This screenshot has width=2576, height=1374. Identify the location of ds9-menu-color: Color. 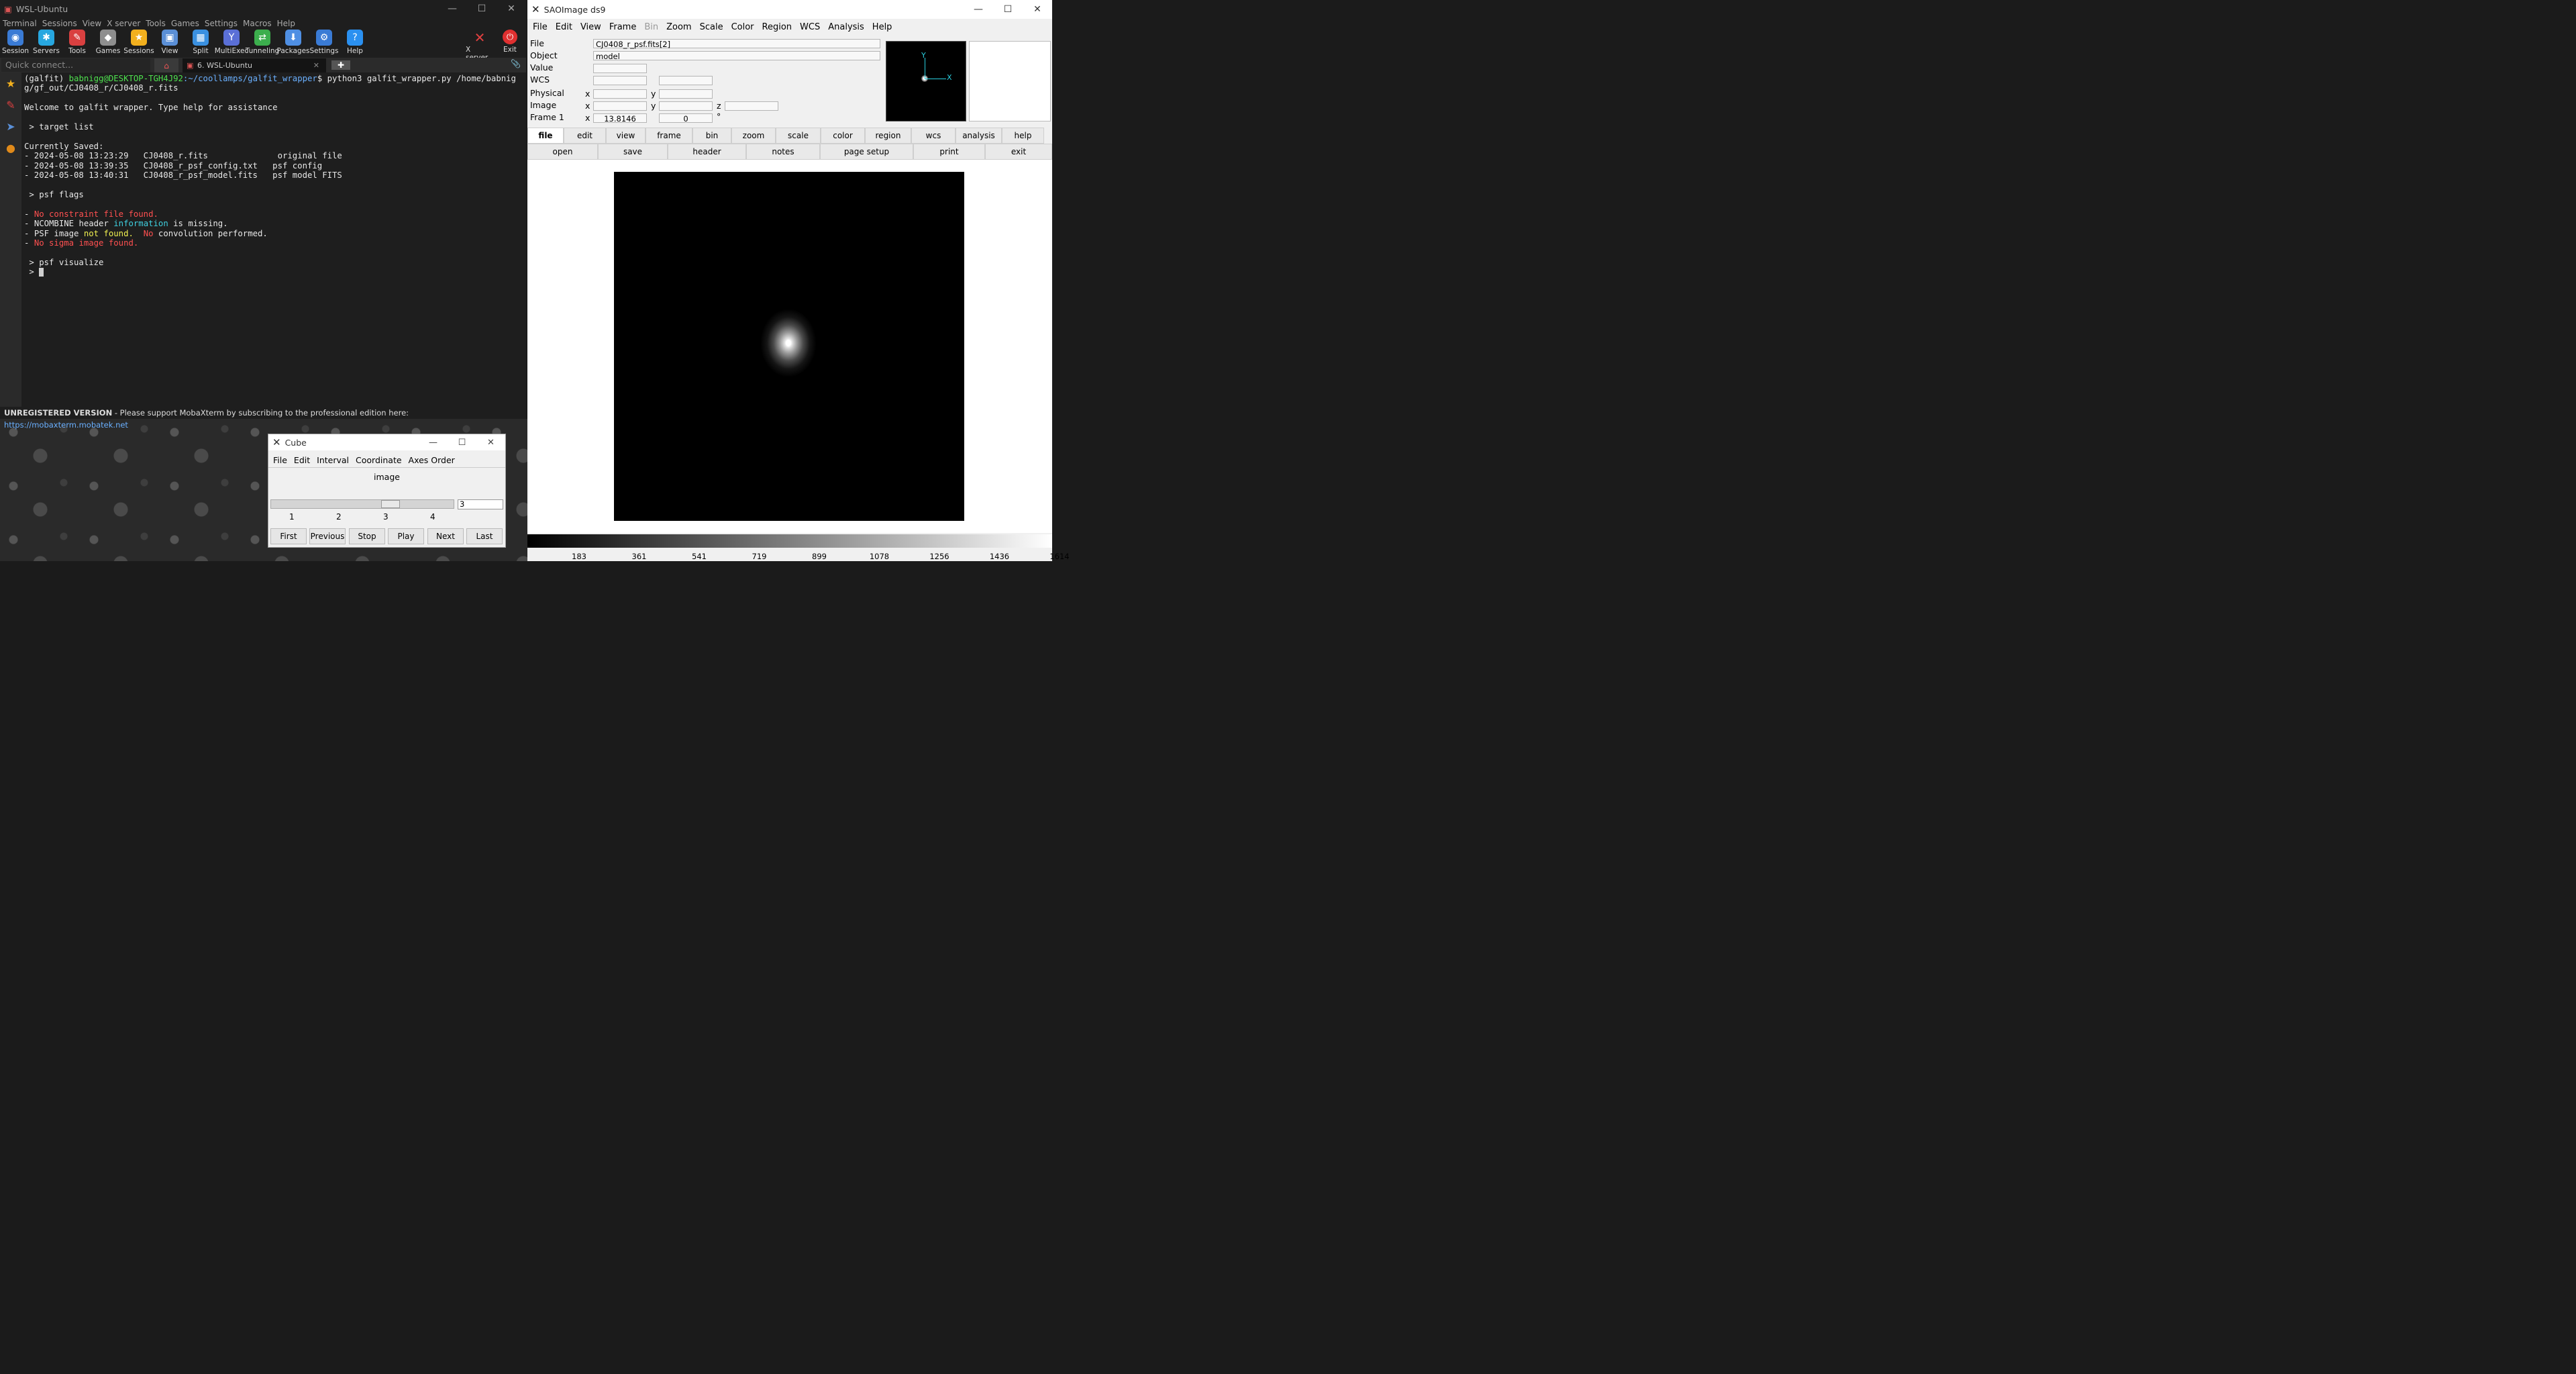
(742, 27).